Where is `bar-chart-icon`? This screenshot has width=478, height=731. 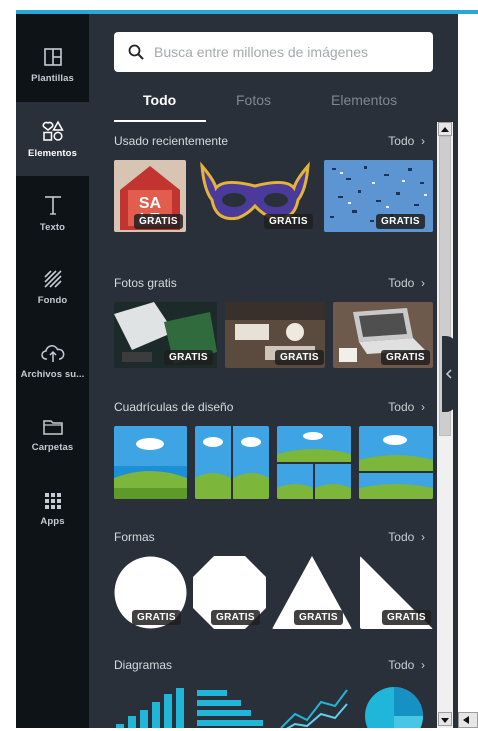 bar-chart-icon is located at coordinates (150, 708).